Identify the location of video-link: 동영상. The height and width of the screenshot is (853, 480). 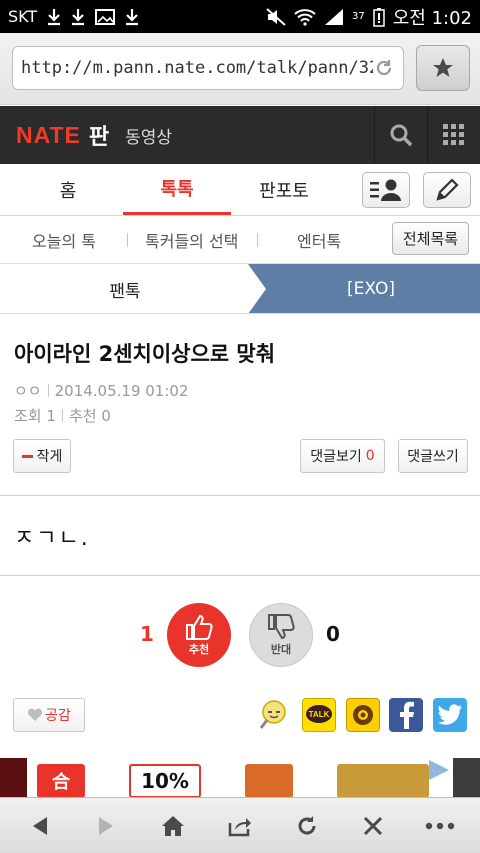
(148, 135).